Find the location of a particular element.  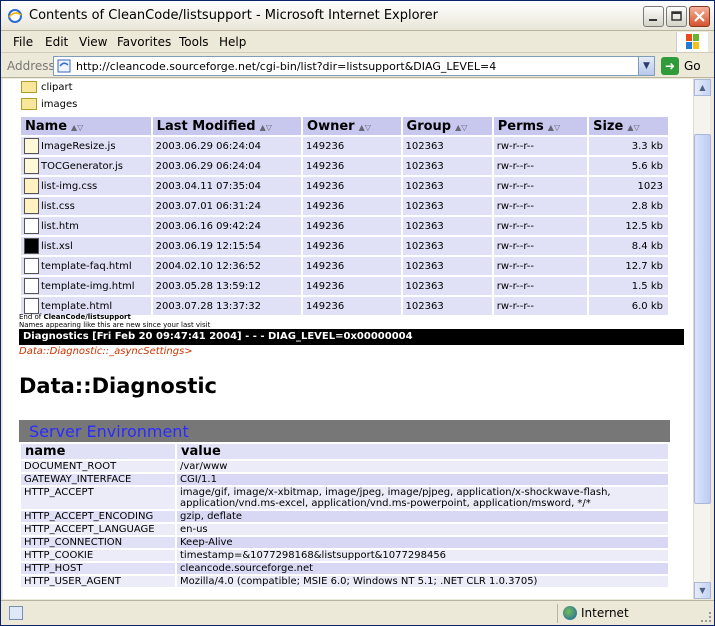

maximize-button is located at coordinates (676, 16).